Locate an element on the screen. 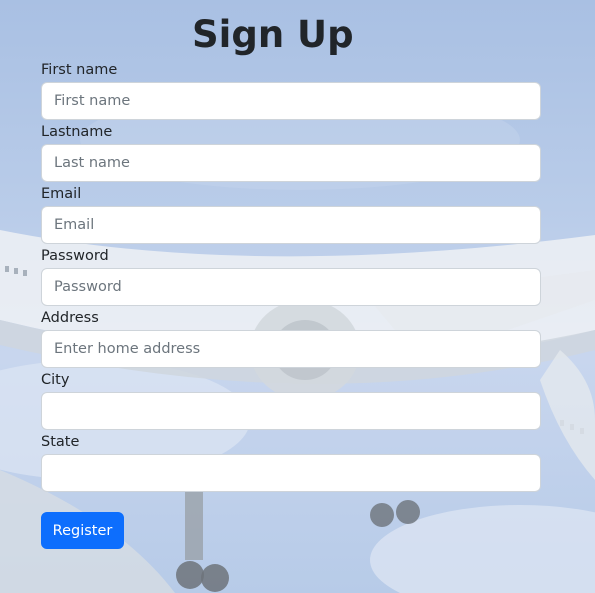 This screenshot has height=593, width=595. city-field-group: City is located at coordinates (291, 401).